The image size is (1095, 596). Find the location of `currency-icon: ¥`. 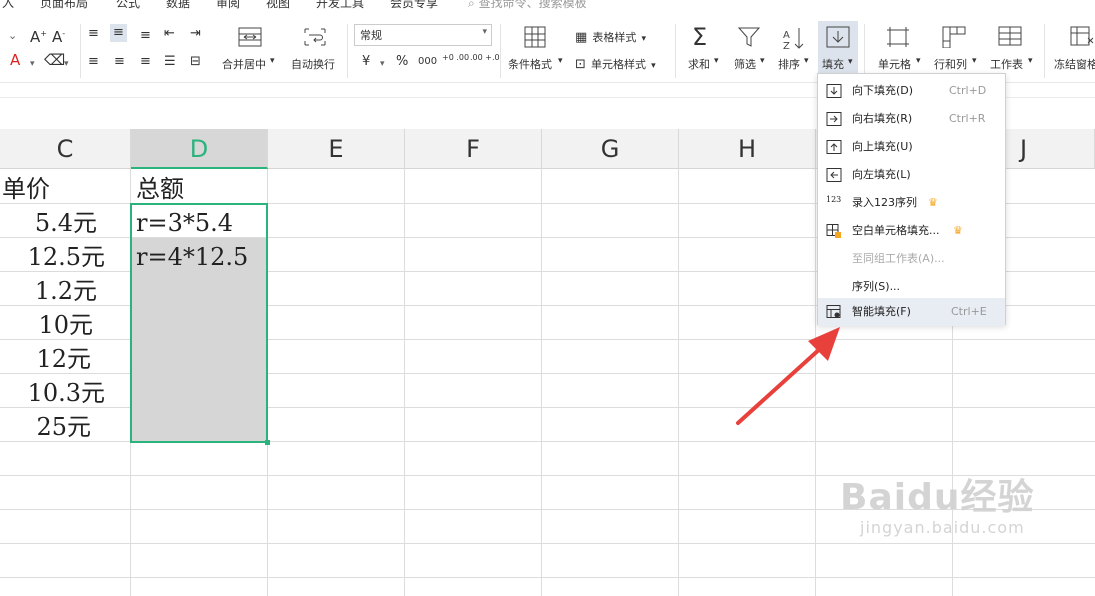

currency-icon: ¥ is located at coordinates (366, 62).